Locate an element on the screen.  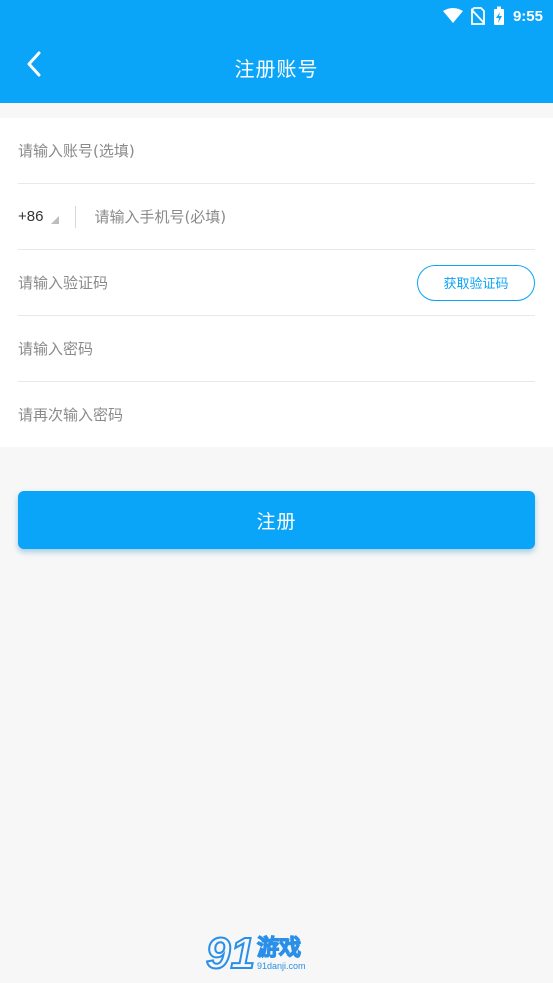
verification-row: 获取验证码 is located at coordinates (276, 283).